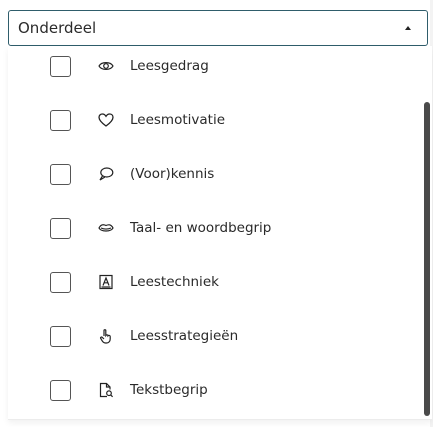 The image size is (433, 427). Describe the element at coordinates (106, 228) in the screenshot. I see `lips-icon` at that location.